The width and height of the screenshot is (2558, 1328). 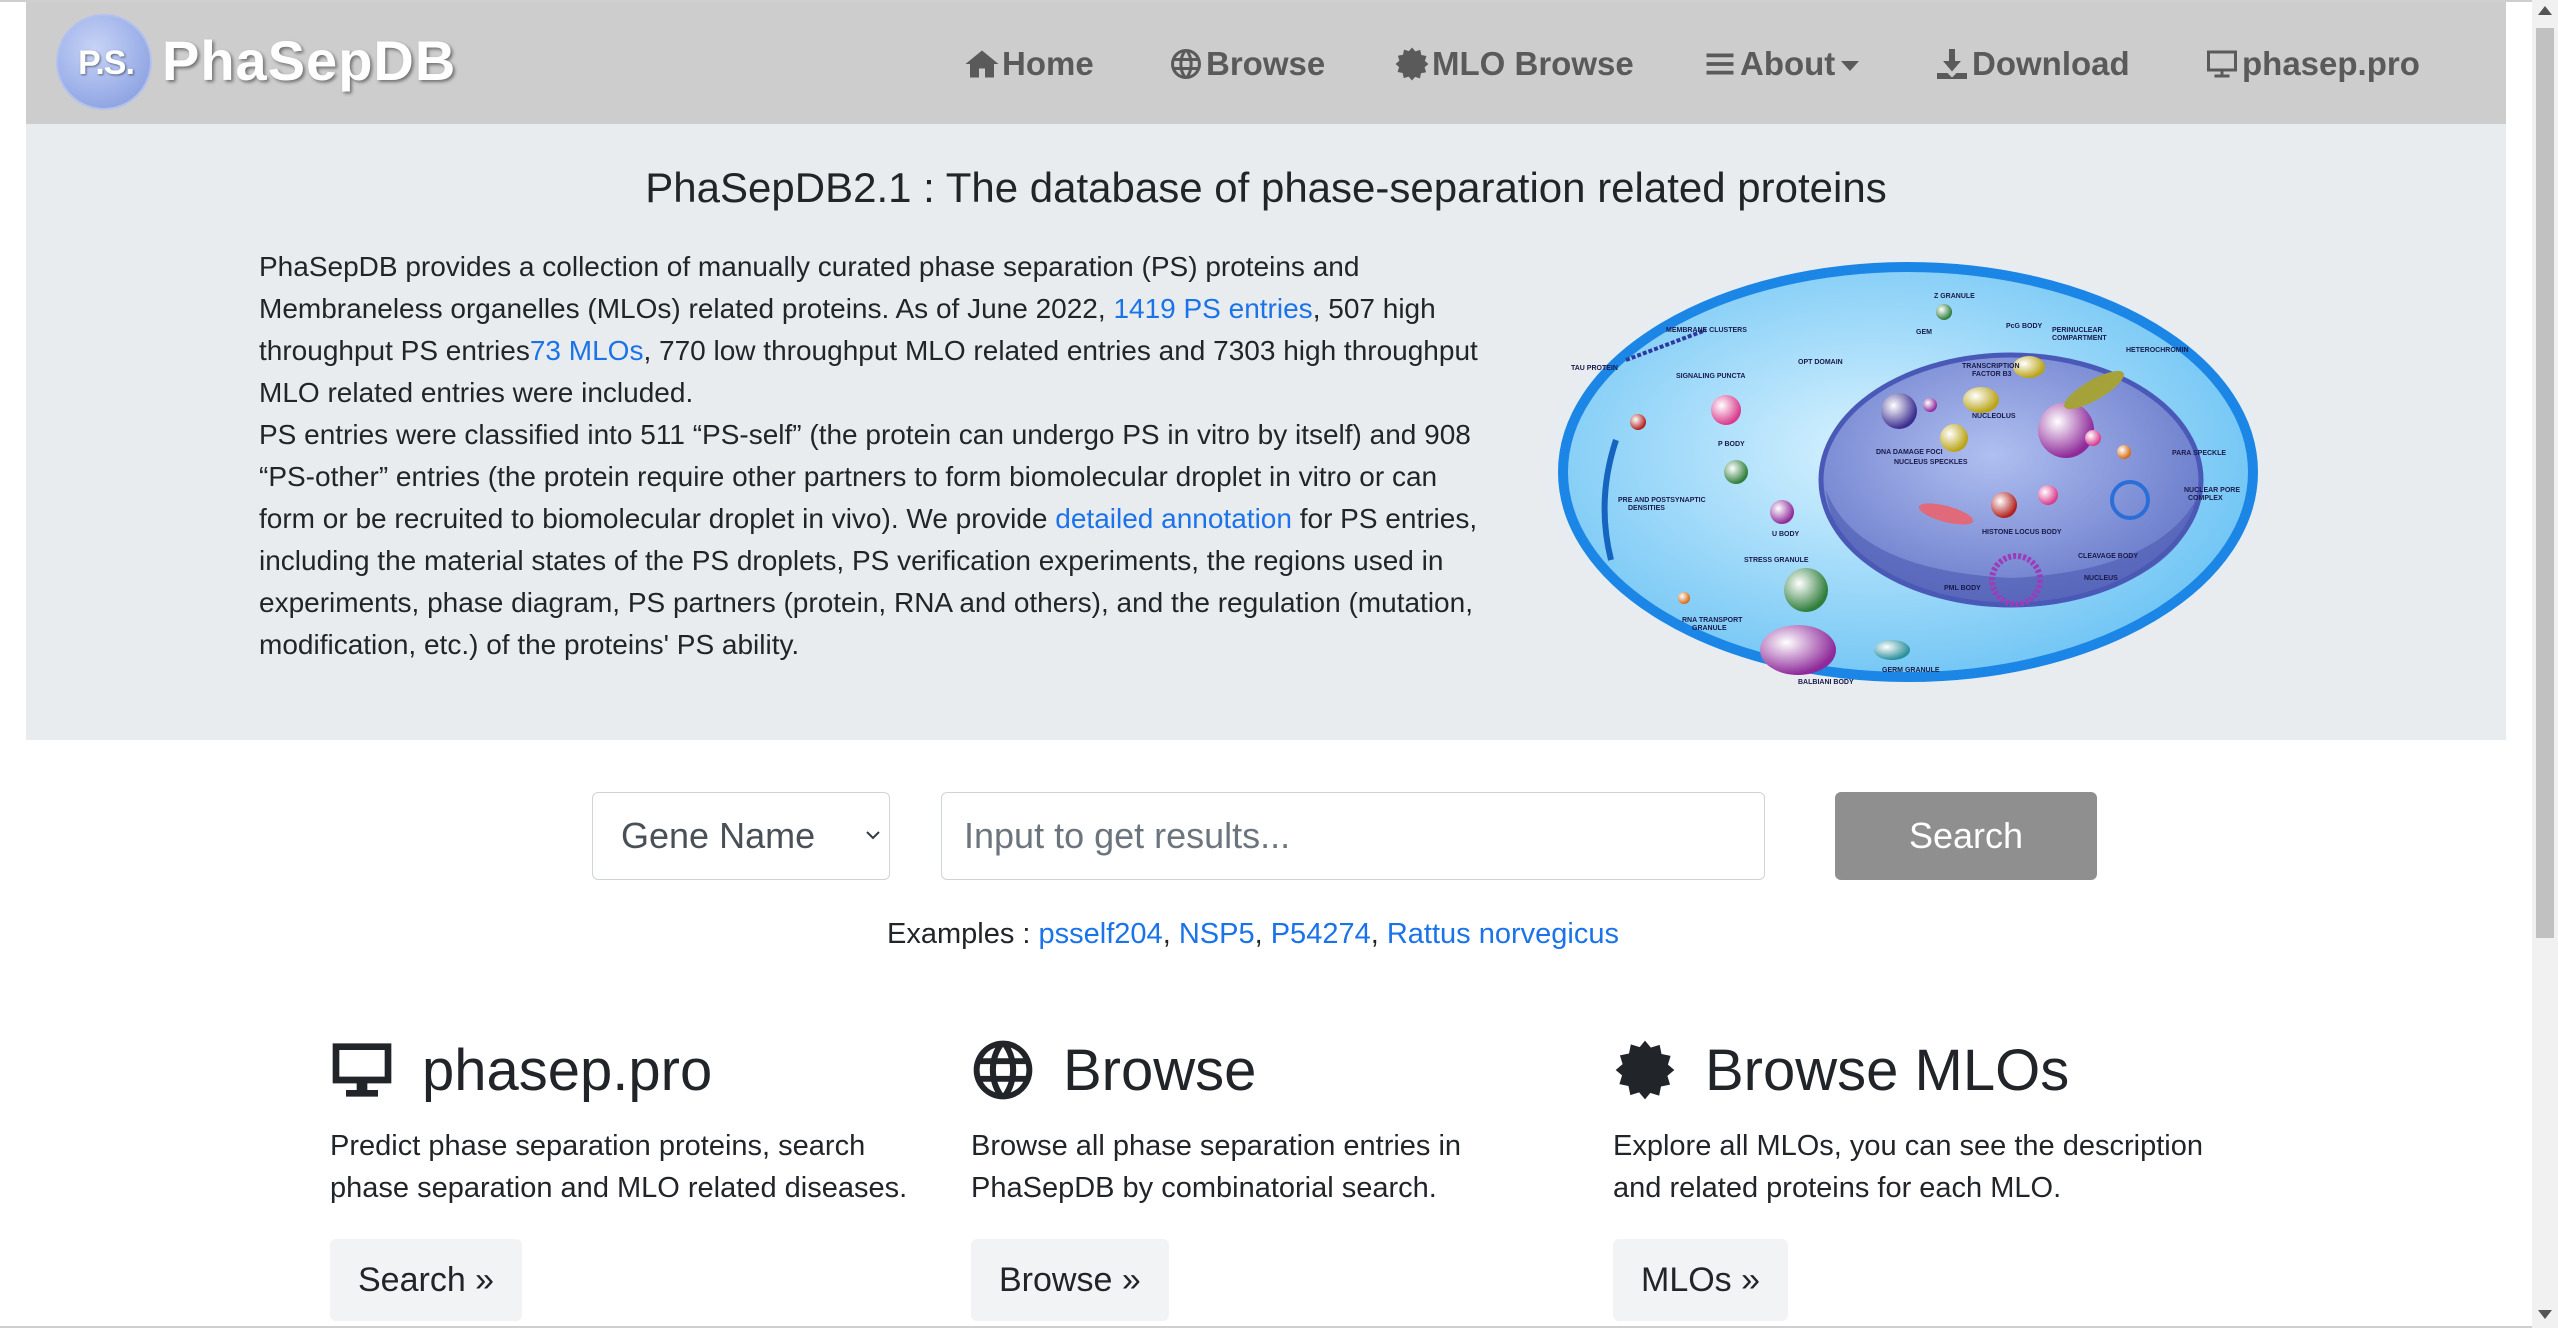 I want to click on cell-label: COMPARTMENT, so click(x=2079, y=338).